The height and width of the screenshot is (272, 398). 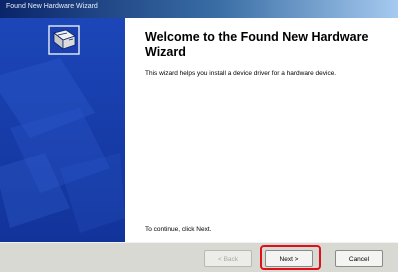 I want to click on next-button: Next >, so click(x=289, y=258).